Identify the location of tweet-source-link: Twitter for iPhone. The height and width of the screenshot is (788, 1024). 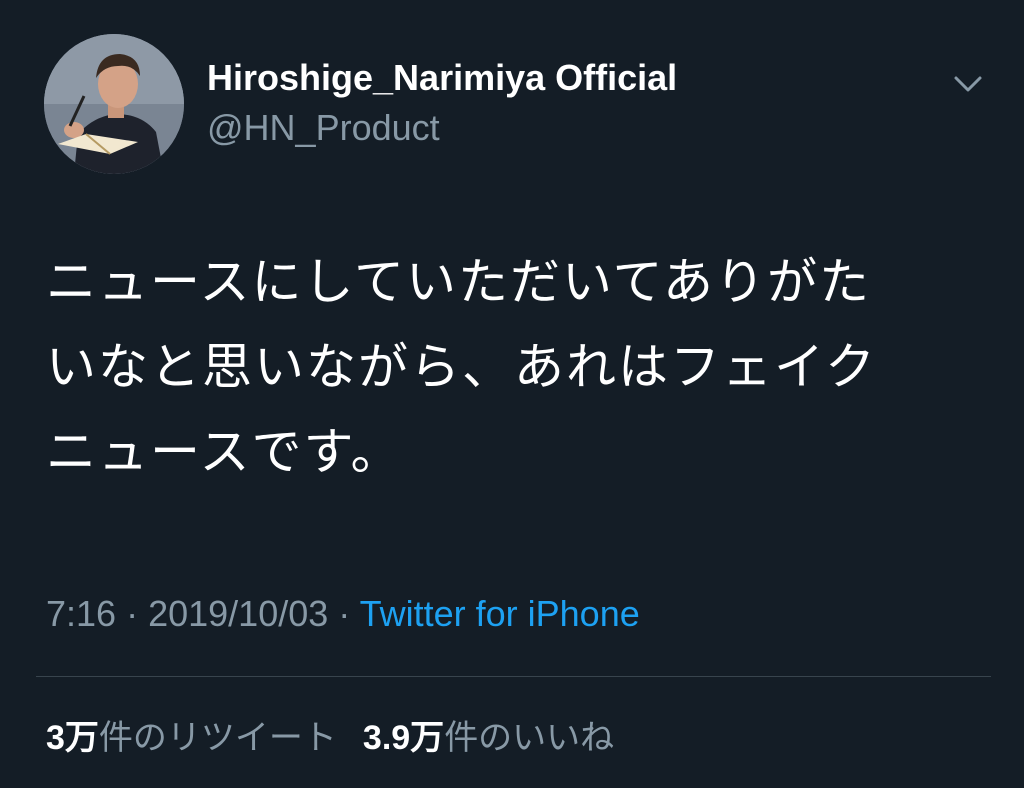
(500, 613).